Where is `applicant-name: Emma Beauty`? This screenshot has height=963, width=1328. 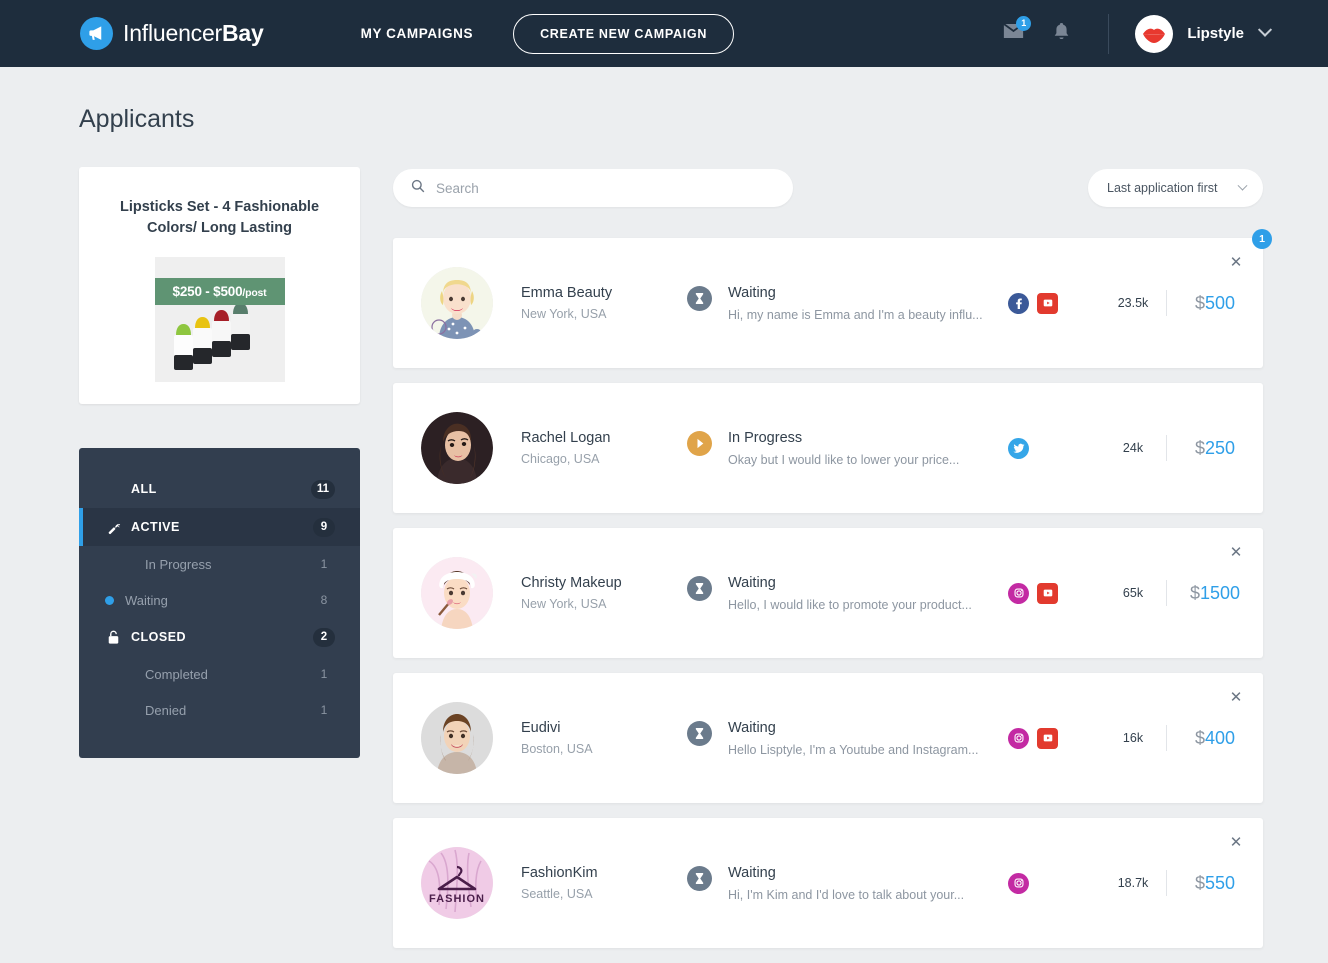
applicant-name: Emma Beauty is located at coordinates (567, 293).